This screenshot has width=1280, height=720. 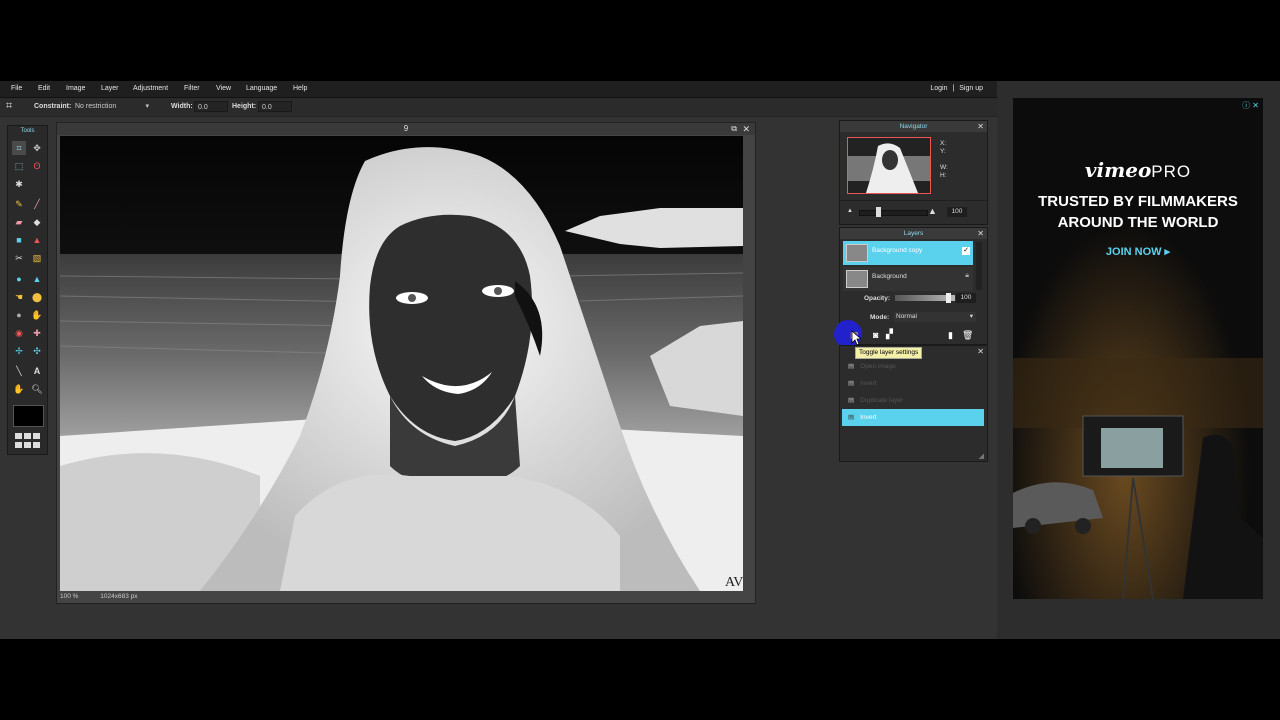 What do you see at coordinates (893, 213) in the screenshot?
I see `zoom-slider` at bounding box center [893, 213].